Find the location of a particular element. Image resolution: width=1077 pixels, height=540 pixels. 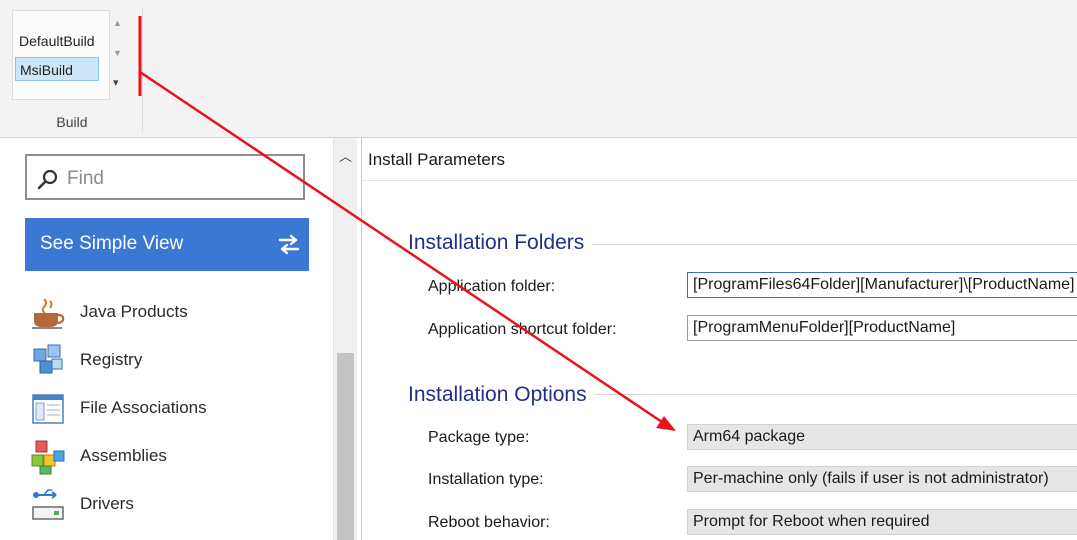

field-label-installation-type: Installation type: is located at coordinates (486, 479).